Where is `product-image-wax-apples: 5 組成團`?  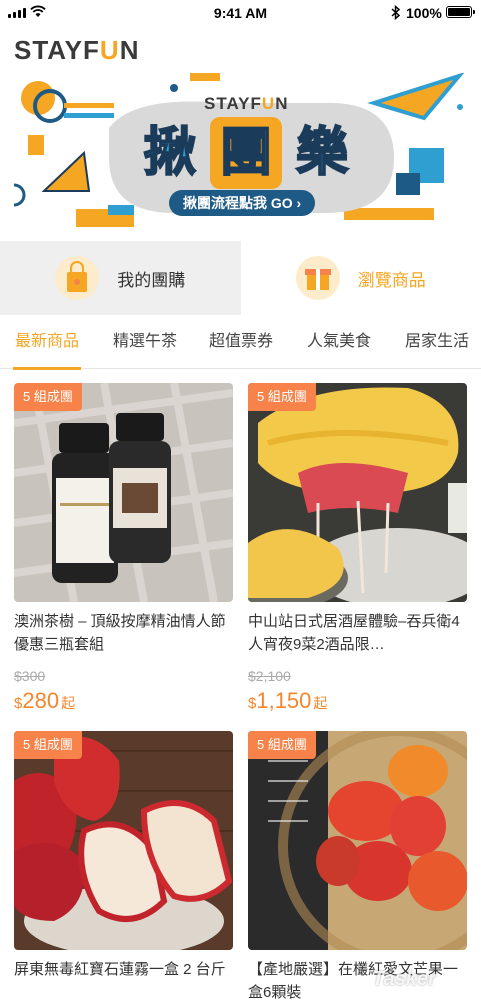
product-image-wax-apples: 5 組成團 is located at coordinates (123, 840).